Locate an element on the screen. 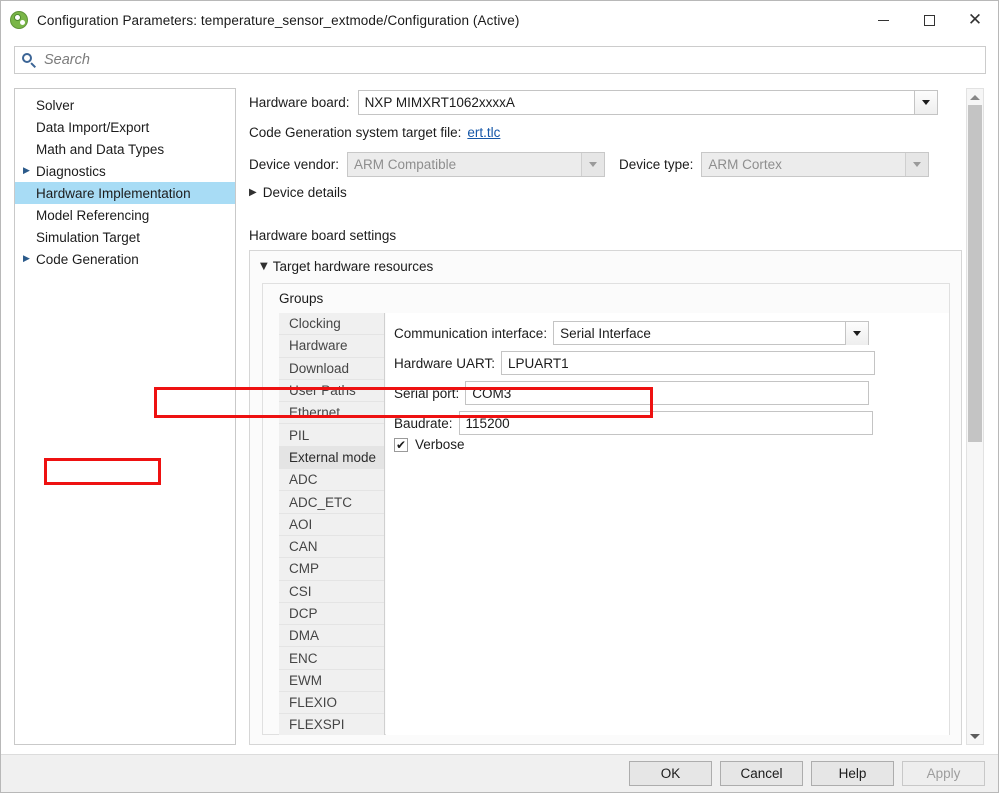  group-item-clocking: Clocking is located at coordinates (331, 324).